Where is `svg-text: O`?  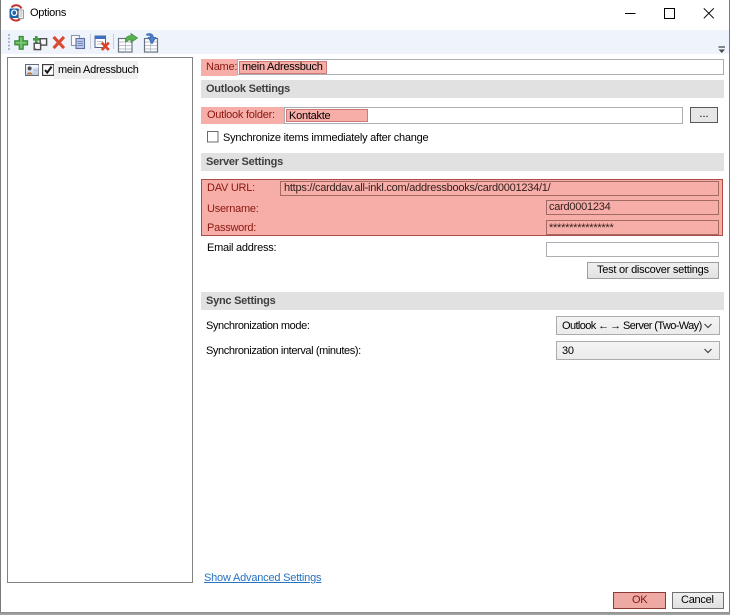 svg-text: O is located at coordinates (14, 13).